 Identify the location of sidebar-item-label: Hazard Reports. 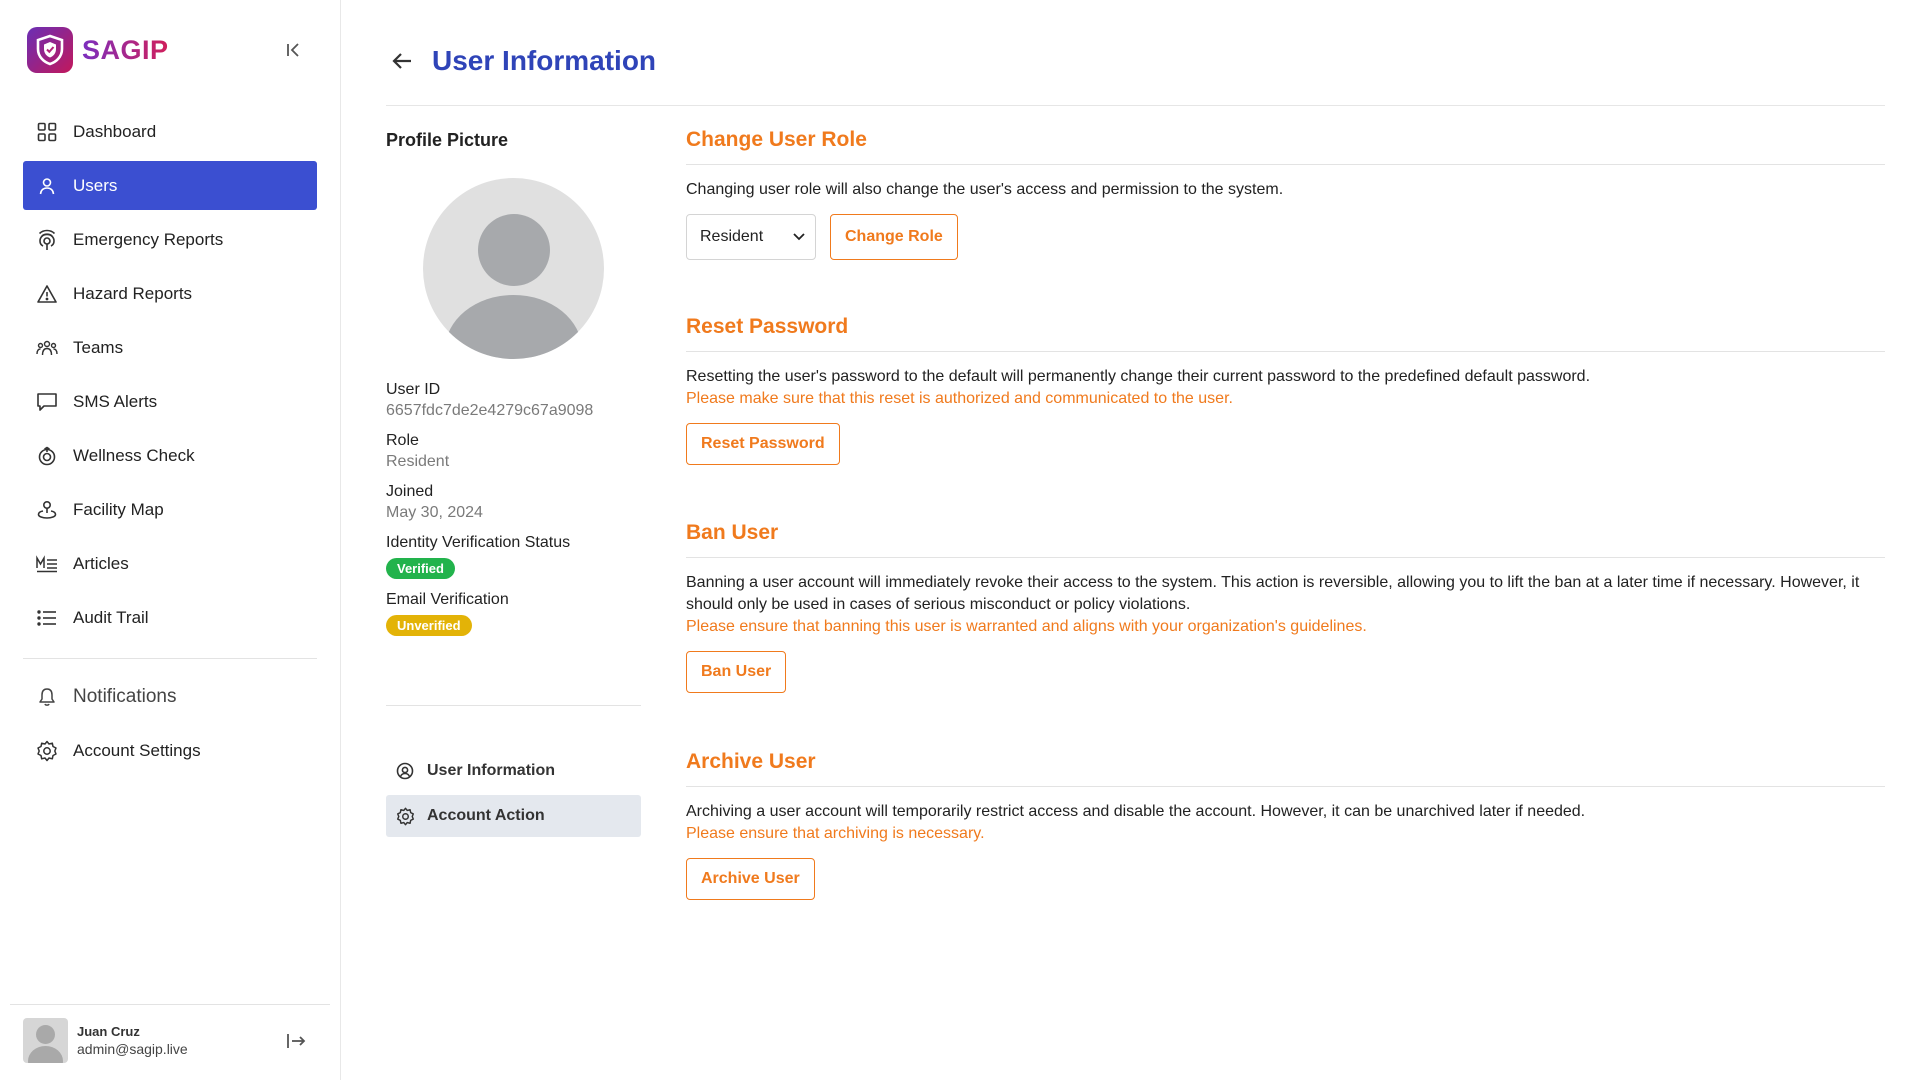
(133, 293).